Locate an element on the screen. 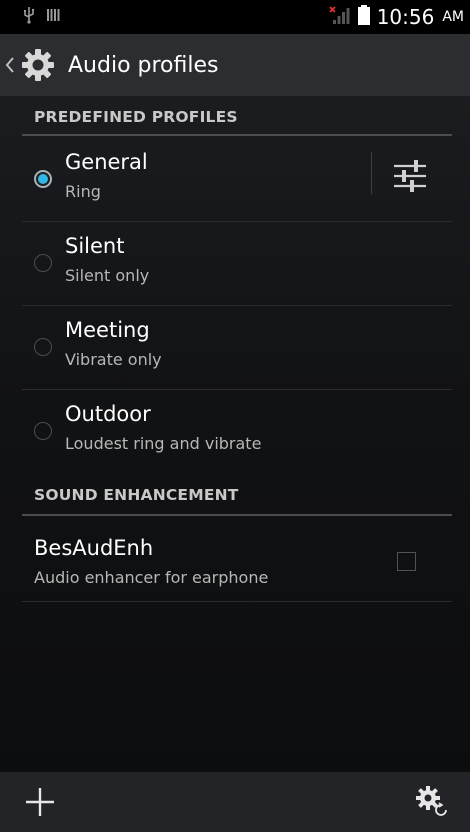  page-title: Audio profiles is located at coordinates (143, 65).